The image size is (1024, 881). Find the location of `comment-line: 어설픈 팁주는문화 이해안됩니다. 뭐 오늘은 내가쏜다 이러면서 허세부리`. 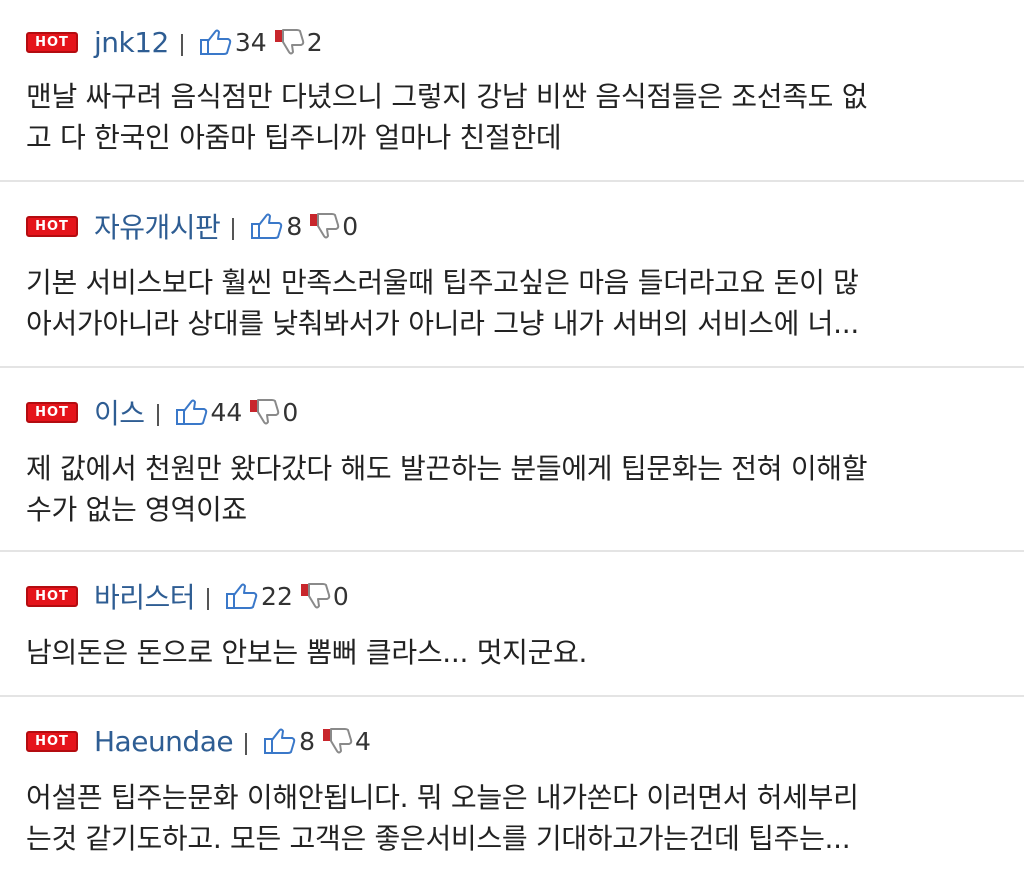

comment-line: 어설픈 팁주는문화 이해안됩니다. 뭐 오늘은 내가쏜다 이러면서 허세부리 is located at coordinates (442, 797).